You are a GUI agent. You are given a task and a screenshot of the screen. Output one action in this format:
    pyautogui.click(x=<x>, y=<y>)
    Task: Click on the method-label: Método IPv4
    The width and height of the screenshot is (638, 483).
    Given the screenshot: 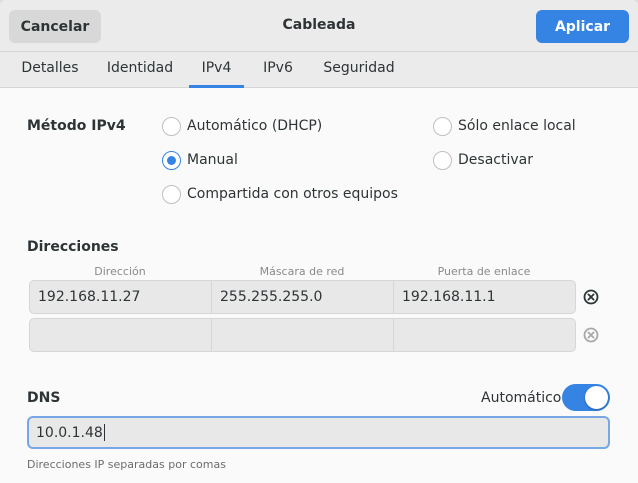 What is the action you would take?
    pyautogui.click(x=76, y=126)
    